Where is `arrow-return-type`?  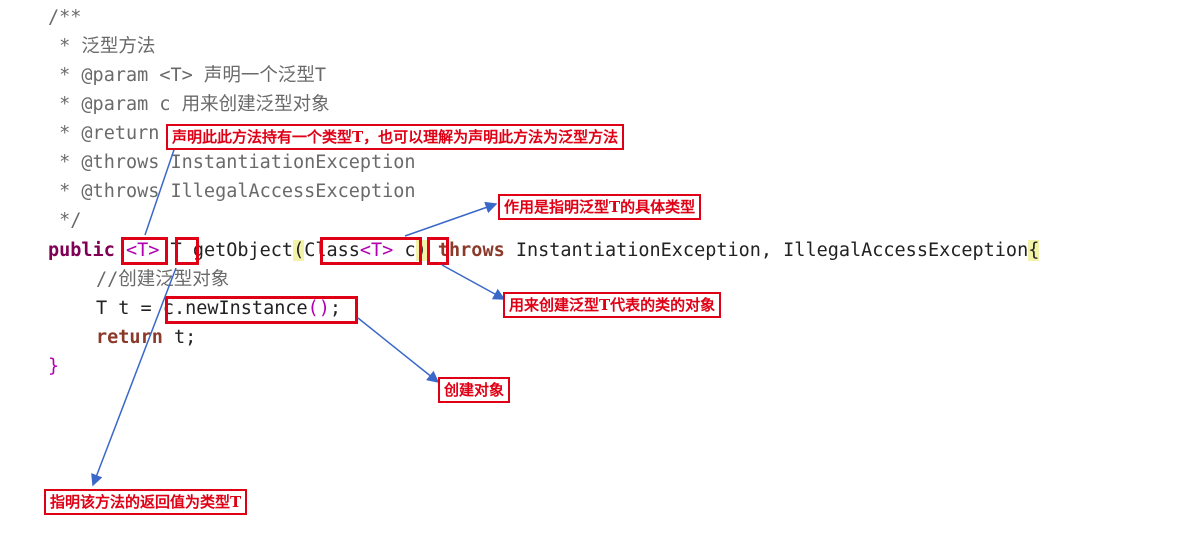
arrow-return-type is located at coordinates (134, 377).